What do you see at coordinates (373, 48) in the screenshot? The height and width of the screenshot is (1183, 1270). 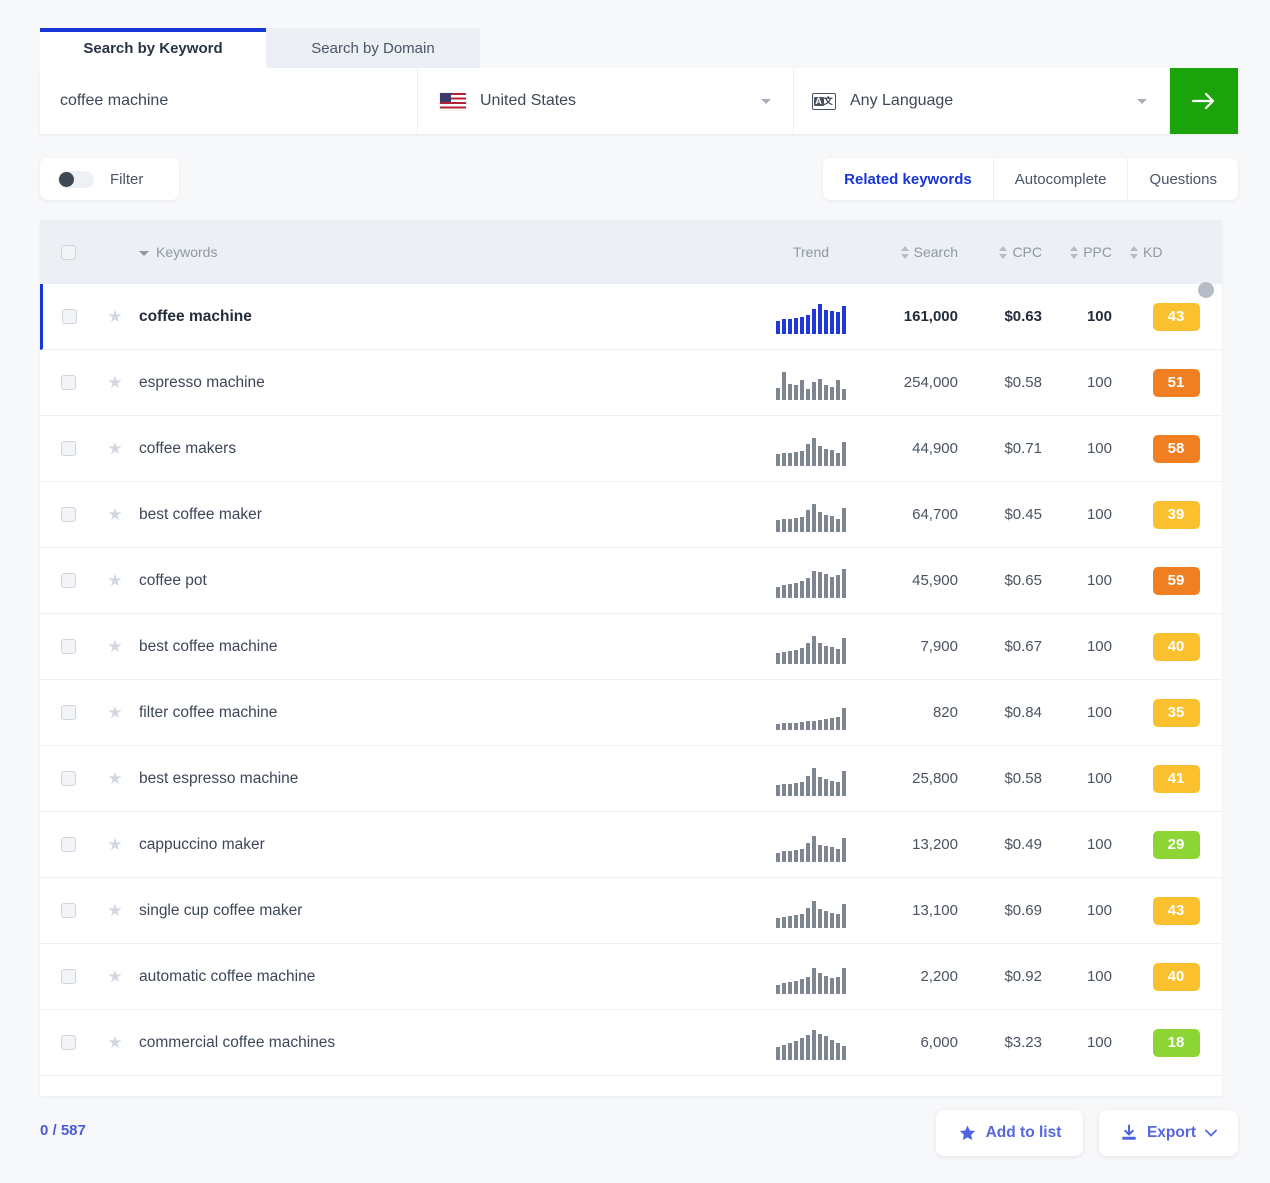 I see `tab-search-by-domain: Search by Domain` at bounding box center [373, 48].